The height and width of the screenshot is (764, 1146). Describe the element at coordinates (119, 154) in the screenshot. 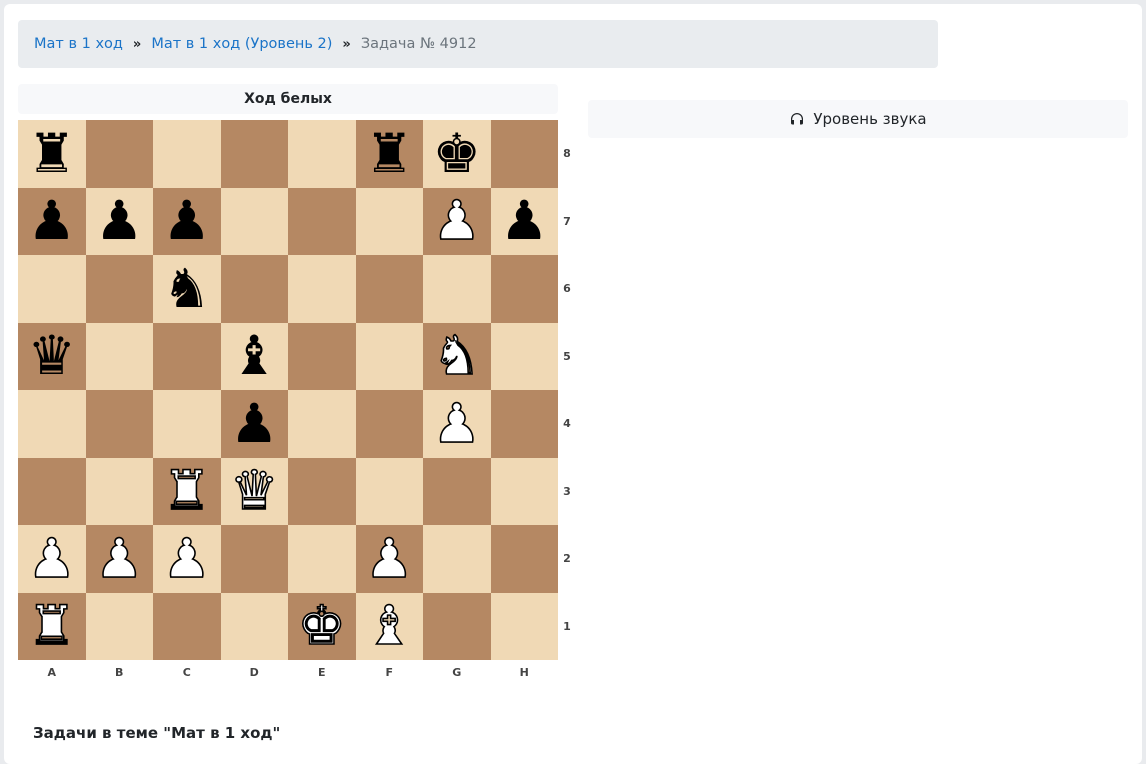

I see `square-b8` at that location.